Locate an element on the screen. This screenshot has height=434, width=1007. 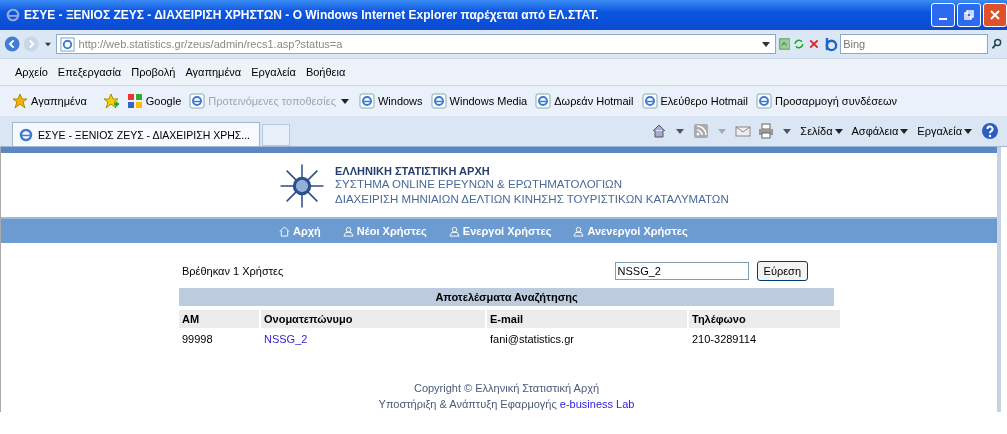
table-cell: 210-3289114 is located at coordinates (724, 339).